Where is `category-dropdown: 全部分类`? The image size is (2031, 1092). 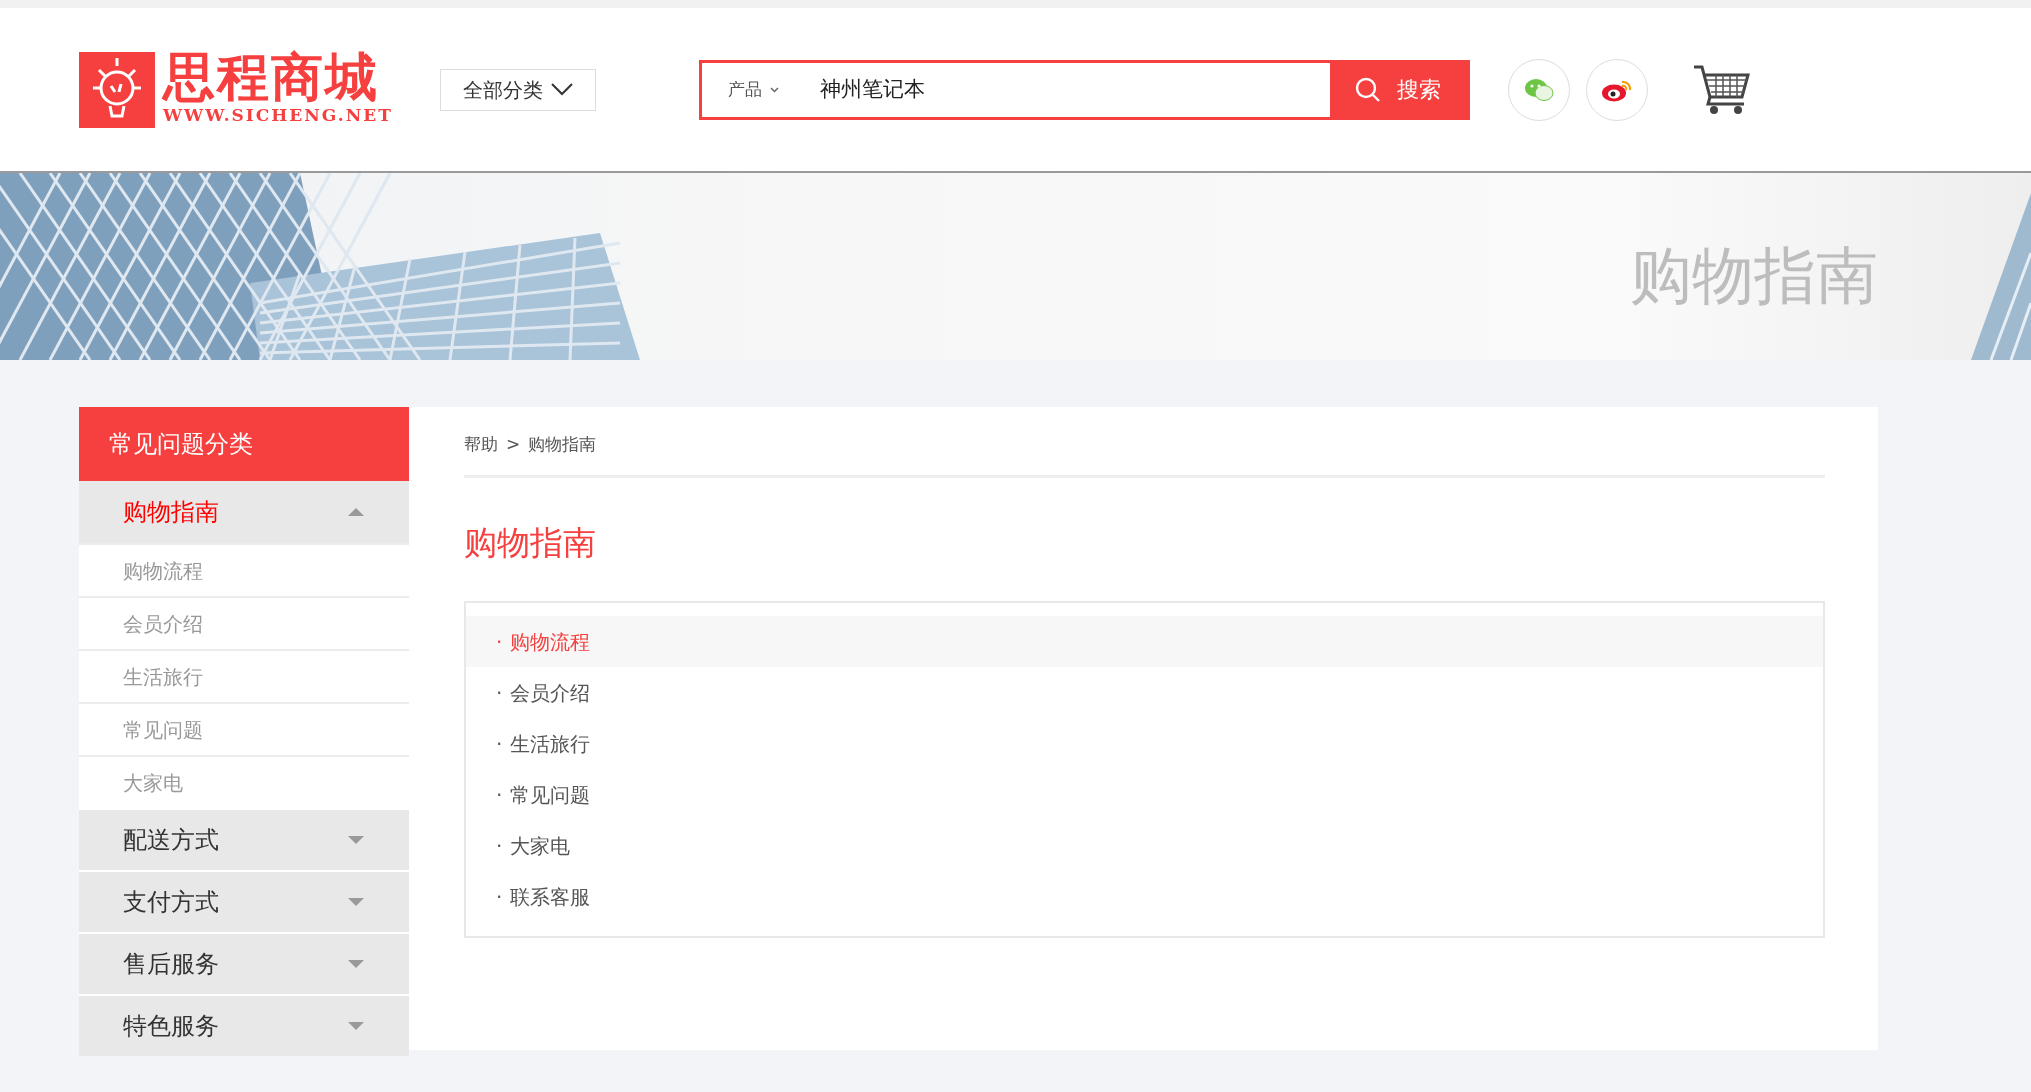 category-dropdown: 全部分类 is located at coordinates (517, 89).